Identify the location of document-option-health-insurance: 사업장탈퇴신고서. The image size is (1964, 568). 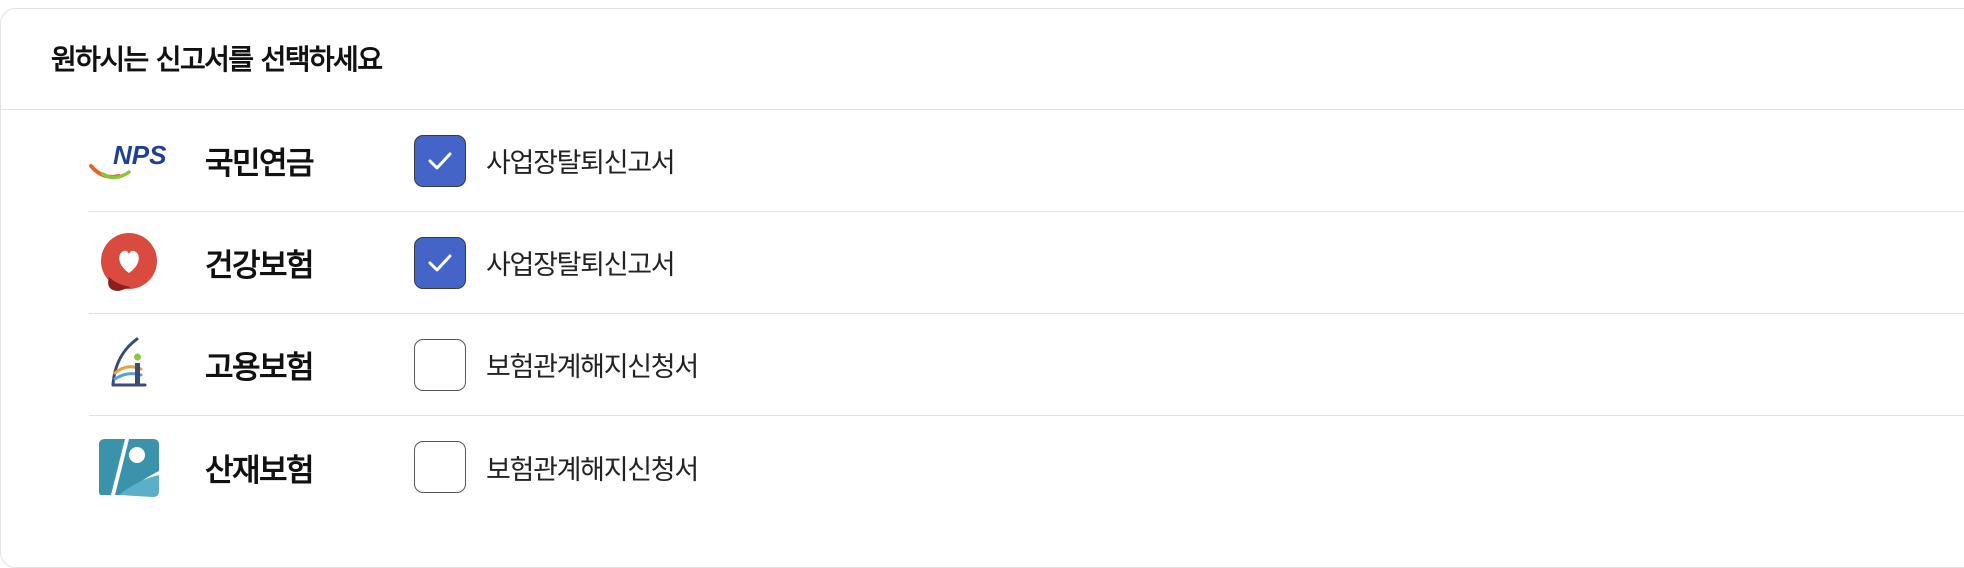
(545, 262).